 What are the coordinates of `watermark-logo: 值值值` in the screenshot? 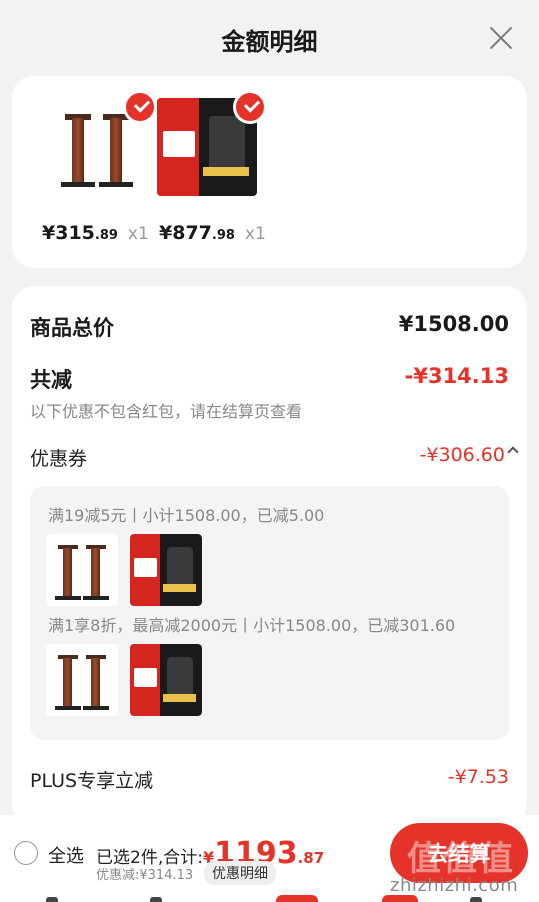 It's located at (461, 859).